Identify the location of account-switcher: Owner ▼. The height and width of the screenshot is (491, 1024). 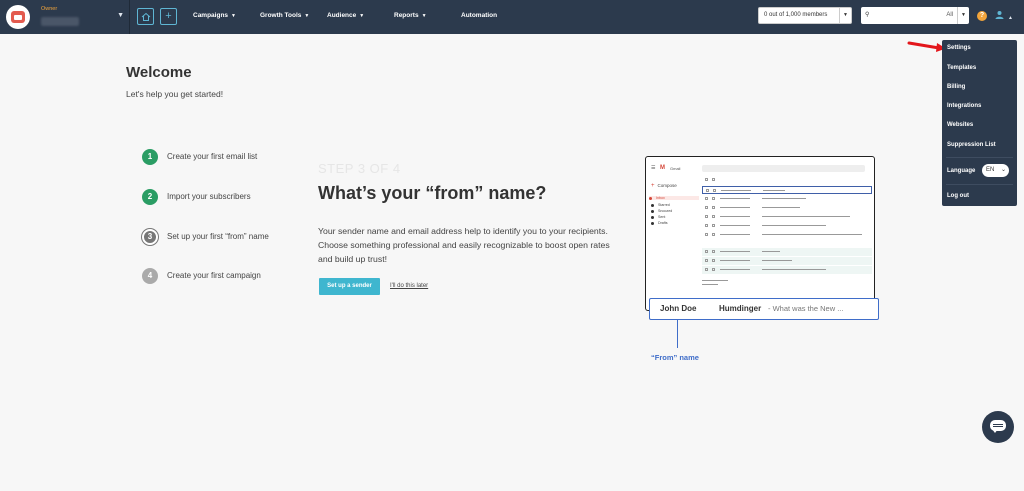
(81, 17).